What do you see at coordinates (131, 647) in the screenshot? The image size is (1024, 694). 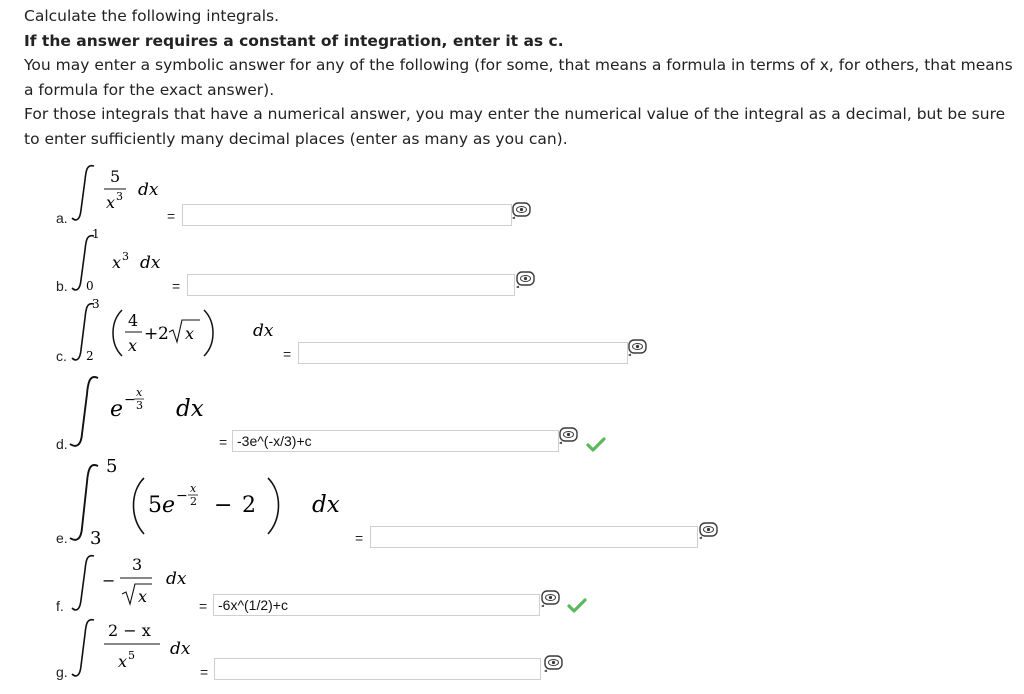 I see `integral-g-svg: 2 − x x 5 dx` at bounding box center [131, 647].